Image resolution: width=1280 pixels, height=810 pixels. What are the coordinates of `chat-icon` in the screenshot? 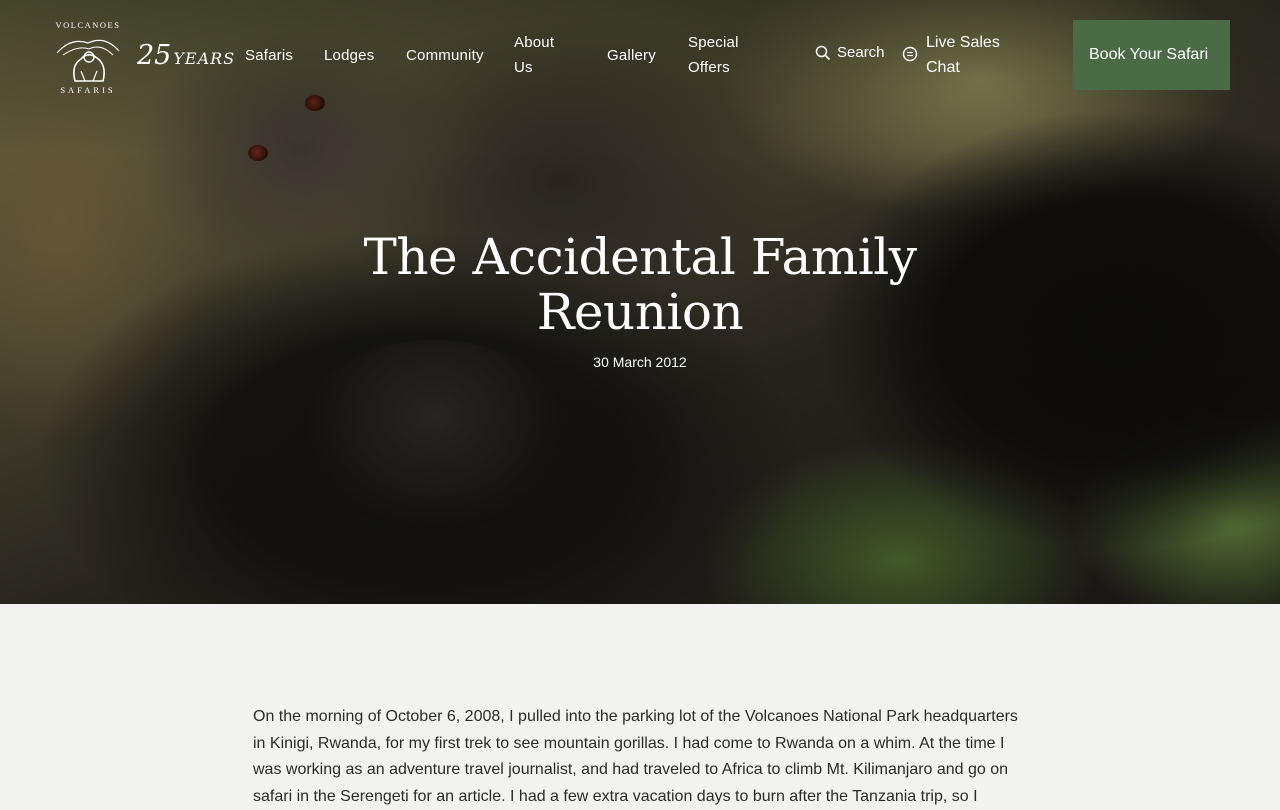 It's located at (910, 54).